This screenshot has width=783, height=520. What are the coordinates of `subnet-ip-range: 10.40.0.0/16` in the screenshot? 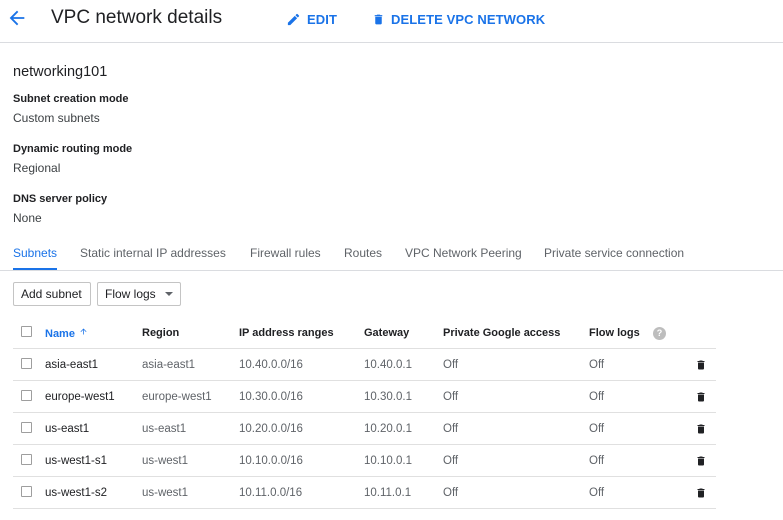 It's located at (271, 365).